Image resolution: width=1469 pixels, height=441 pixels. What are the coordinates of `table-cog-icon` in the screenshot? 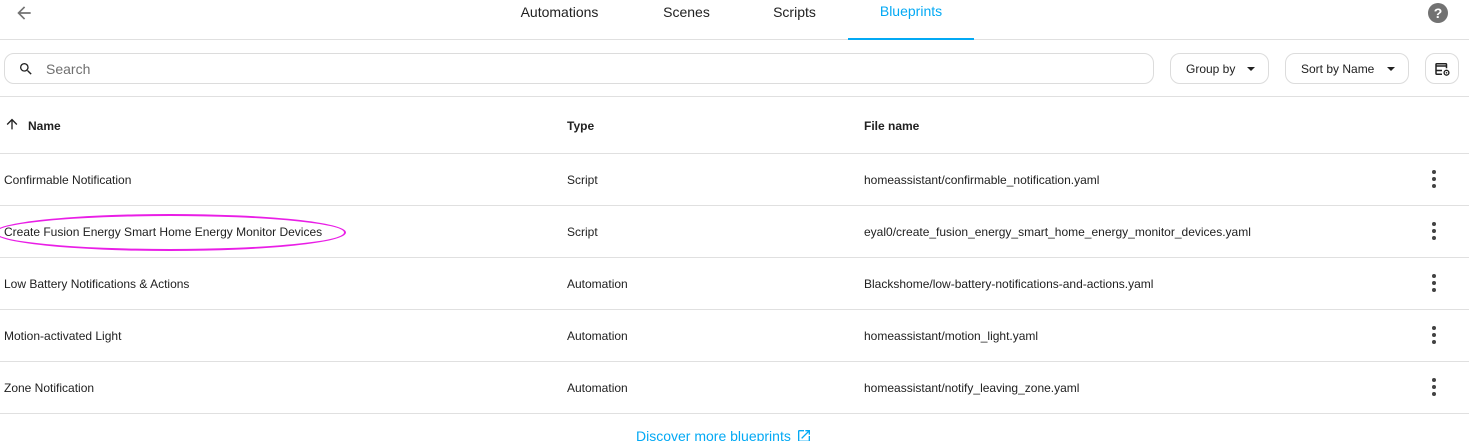 It's located at (1442, 69).